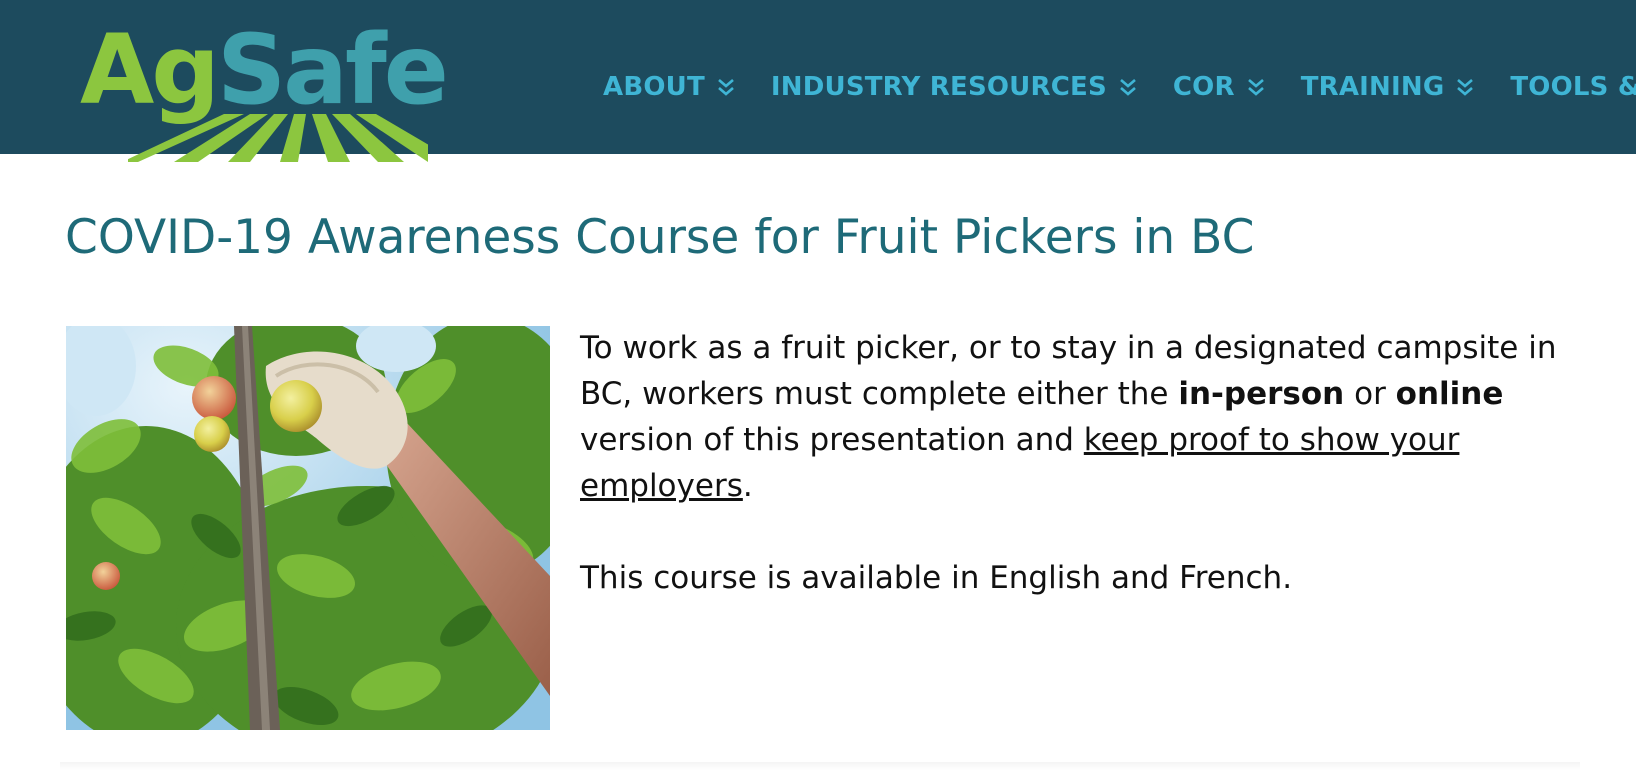 The width and height of the screenshot is (1636, 770). What do you see at coordinates (1203, 87) in the screenshot?
I see `nav-cor-label: COR` at bounding box center [1203, 87].